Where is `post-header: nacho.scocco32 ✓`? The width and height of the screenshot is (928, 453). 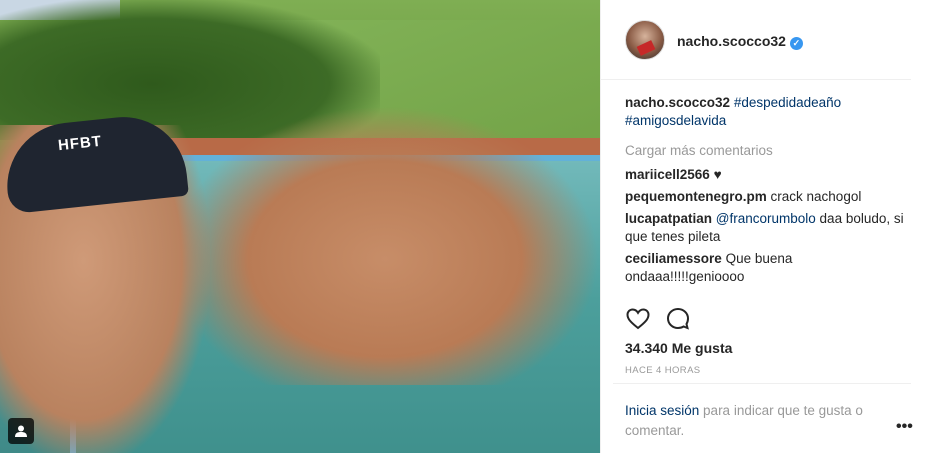
post-header: nacho.scocco32 ✓ is located at coordinates (756, 40).